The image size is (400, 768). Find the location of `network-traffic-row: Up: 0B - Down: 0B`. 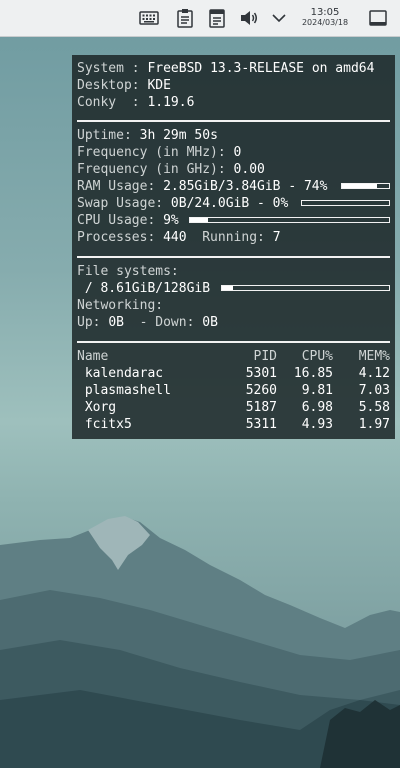

network-traffic-row: Up: 0B - Down: 0B is located at coordinates (147, 322).